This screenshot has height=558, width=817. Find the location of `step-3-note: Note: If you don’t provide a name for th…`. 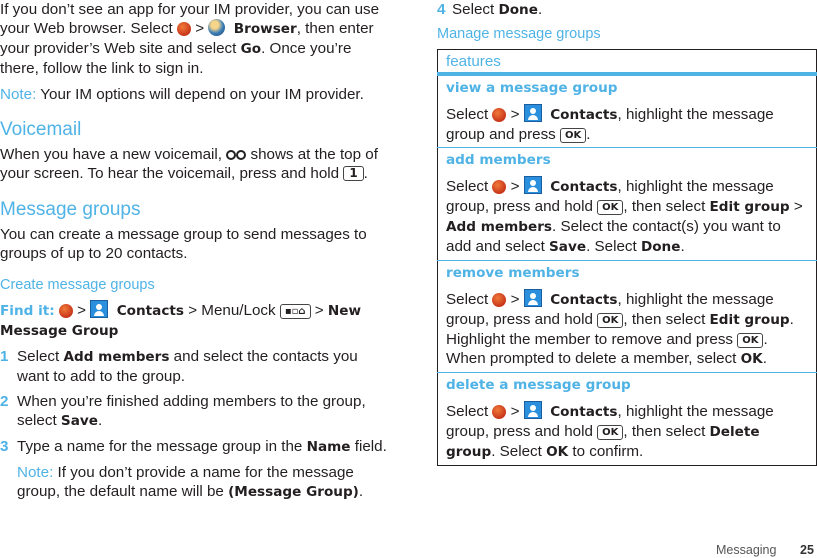

step-3-note: Note: If you don’t provide a name for th… is located at coordinates (190, 482).